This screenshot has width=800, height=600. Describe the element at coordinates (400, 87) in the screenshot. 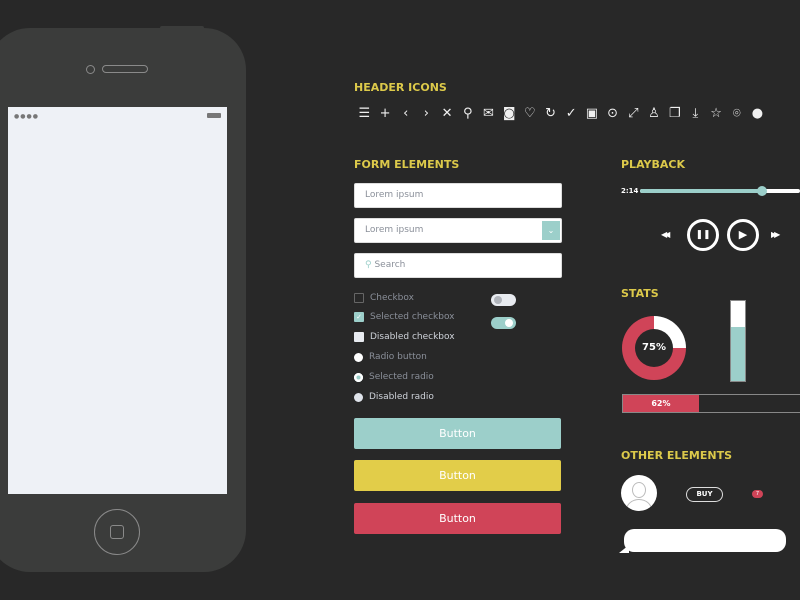

I see `header-icons-title: HEADER ICONS` at that location.